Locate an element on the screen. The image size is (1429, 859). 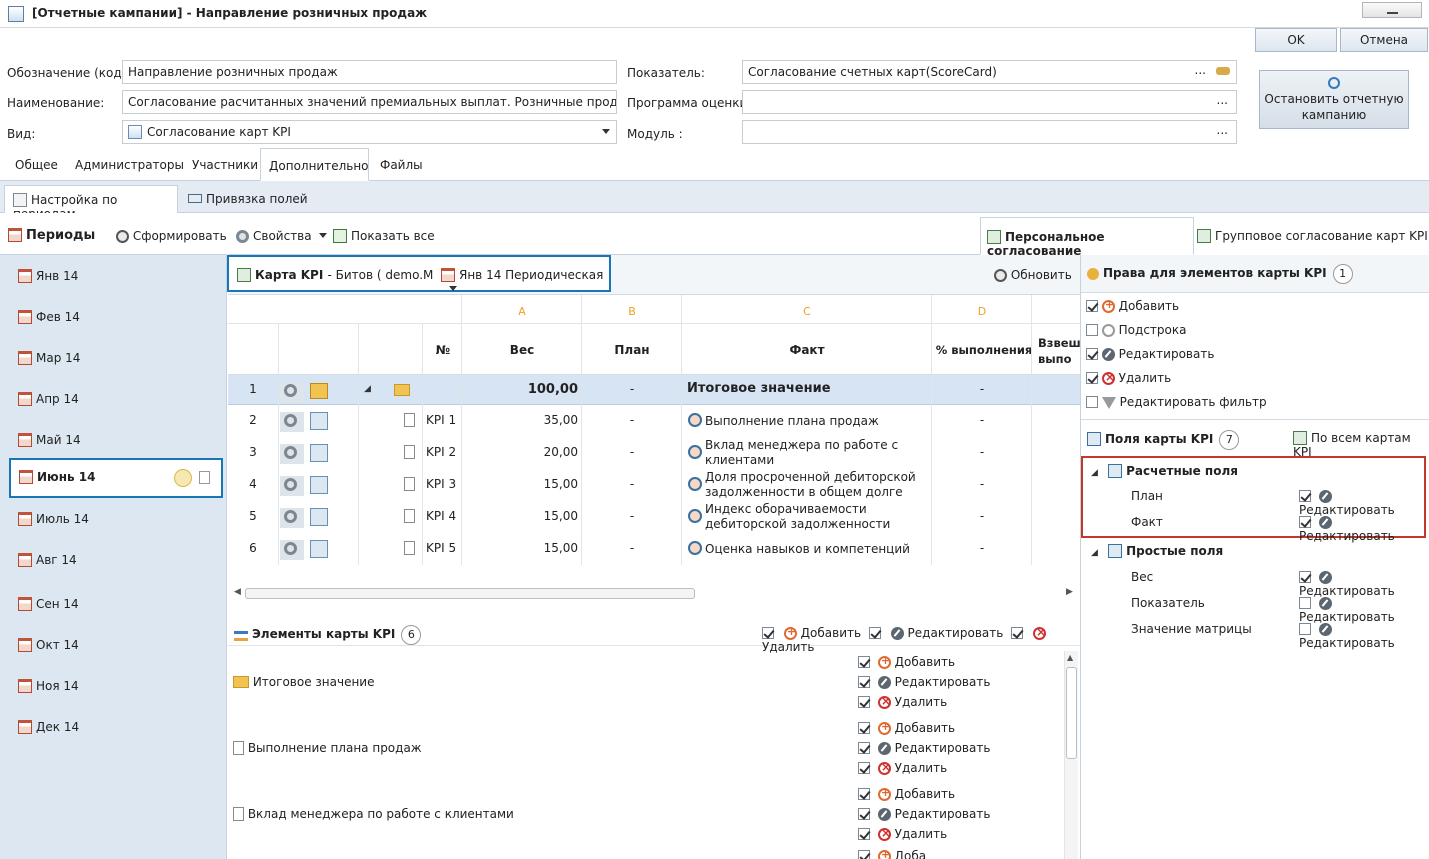
calc-fields-title: ◢ Расчетные поля is located at coordinates (1164, 471).